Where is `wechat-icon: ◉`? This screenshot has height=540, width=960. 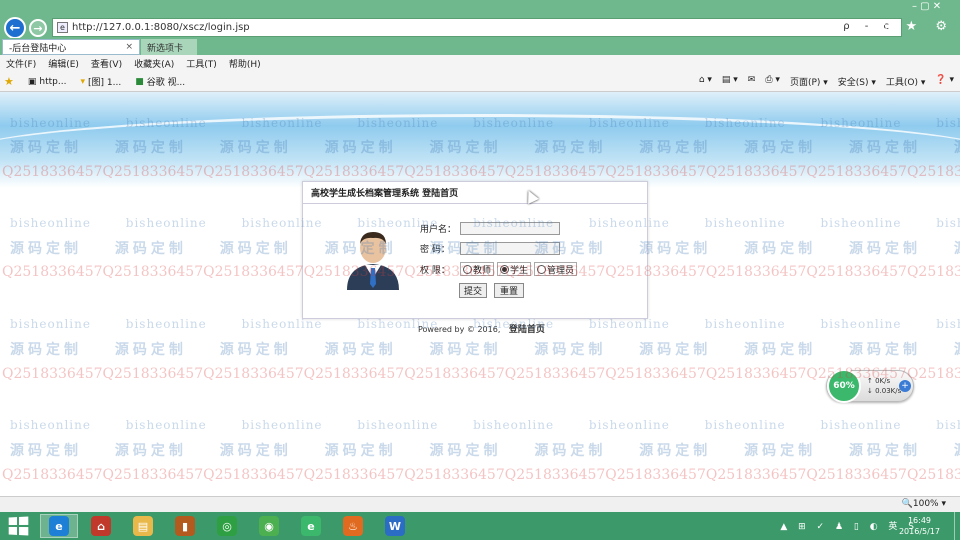
wechat-icon: ◉ is located at coordinates (269, 526).